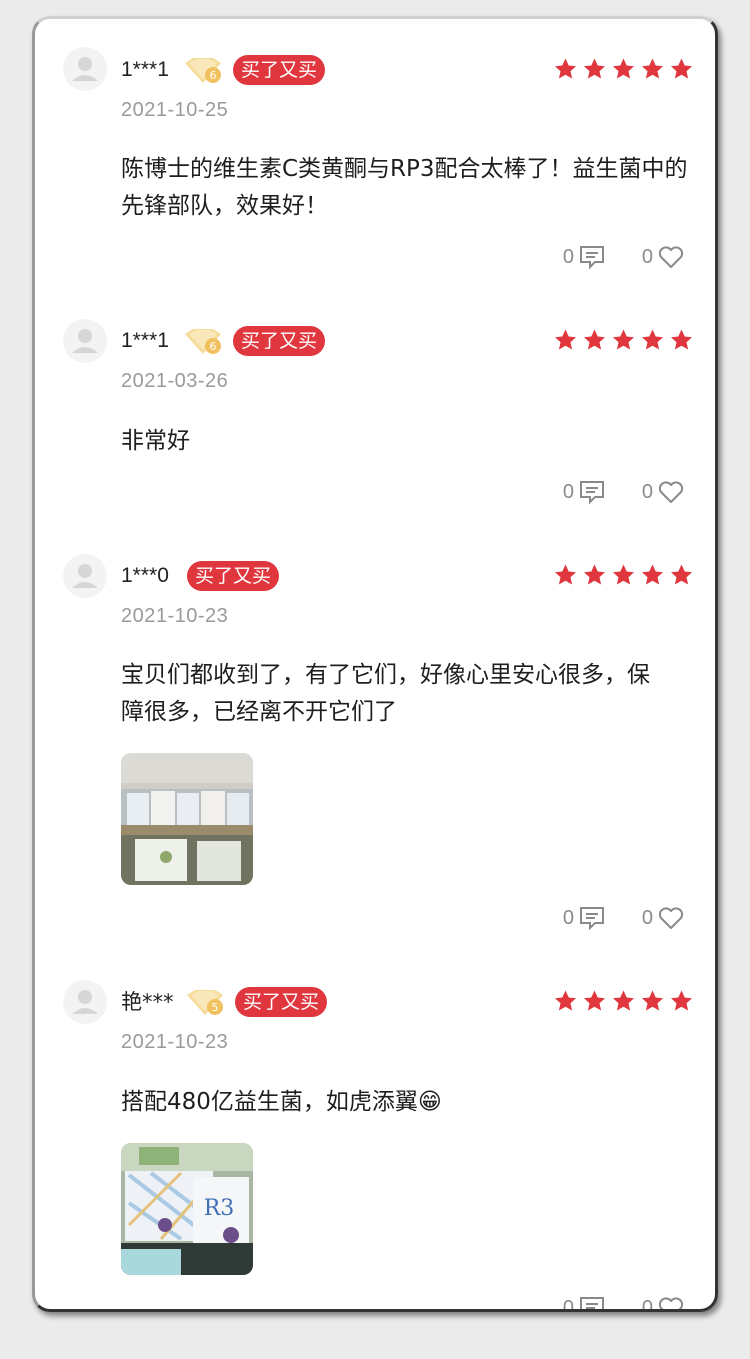  I want to click on review-text: 搭配480亿益生菌，如虎添翼😁, so click(281, 1102).